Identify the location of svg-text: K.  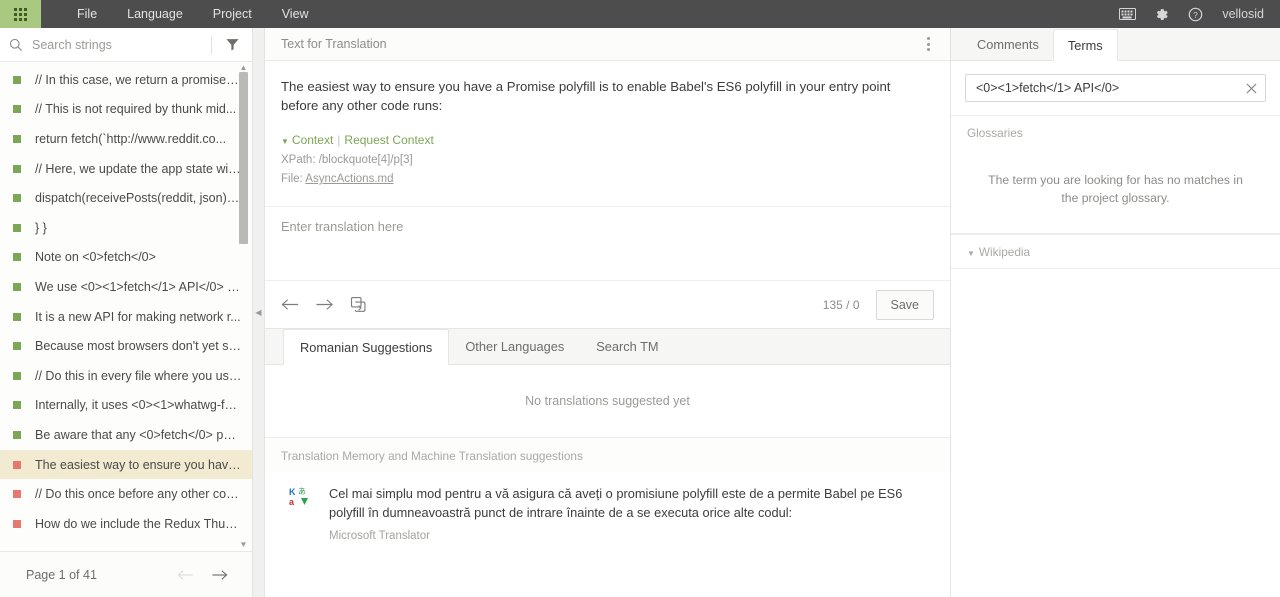
(292, 492).